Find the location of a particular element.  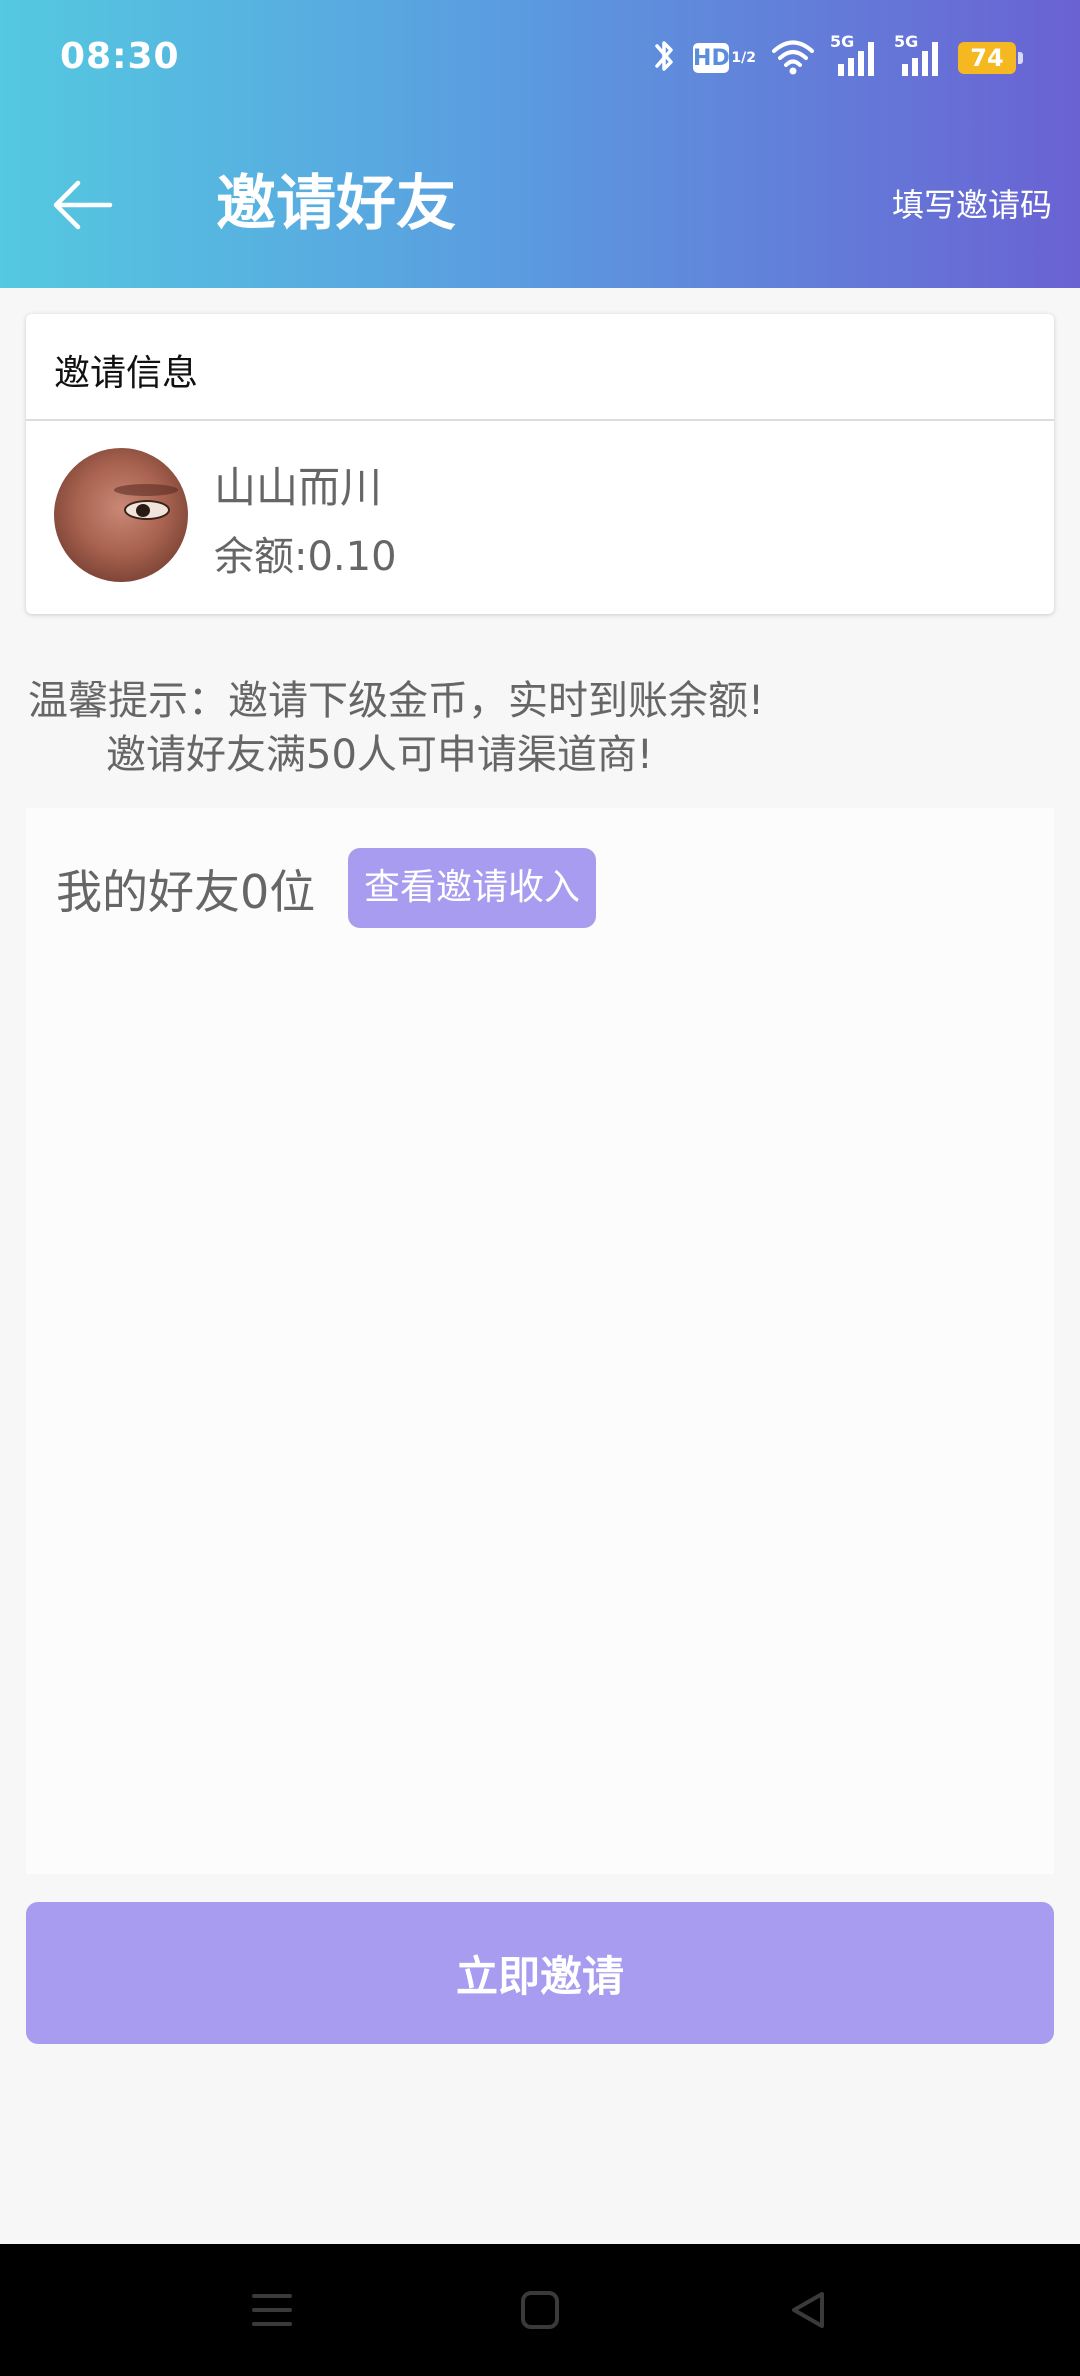

invite-info-card: 邀请信息 山山而川 余额:0.10 is located at coordinates (540, 464).